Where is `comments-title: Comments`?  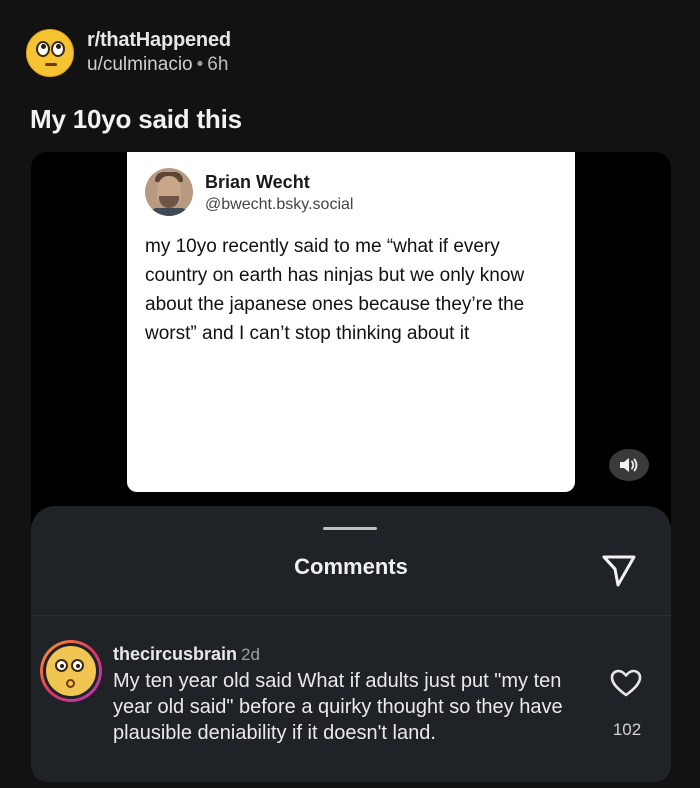 comments-title: Comments is located at coordinates (351, 566).